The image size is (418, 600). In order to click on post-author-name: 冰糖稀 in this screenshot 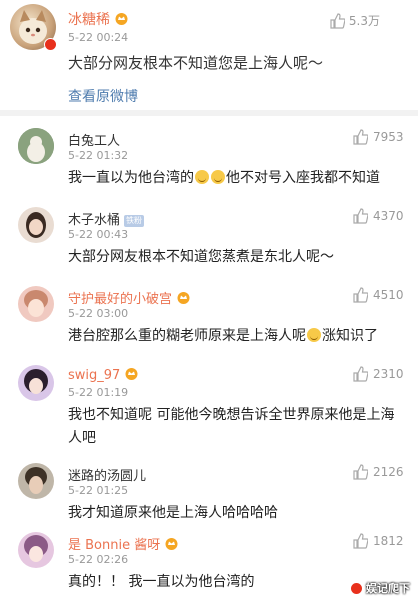, I will do `click(98, 19)`.